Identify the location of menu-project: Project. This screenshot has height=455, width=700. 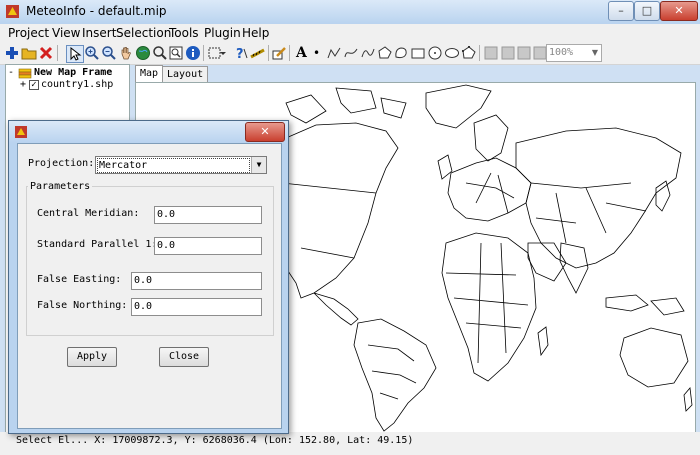
(28, 33).